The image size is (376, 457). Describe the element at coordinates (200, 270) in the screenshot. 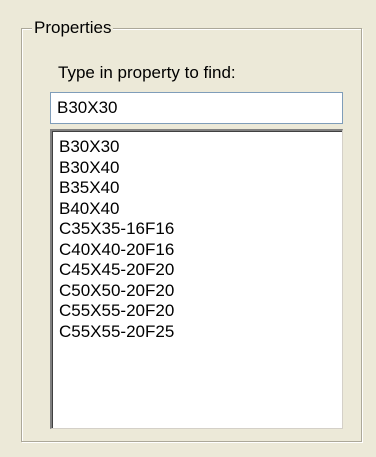

I see `list-item: C45X45-20F20` at that location.